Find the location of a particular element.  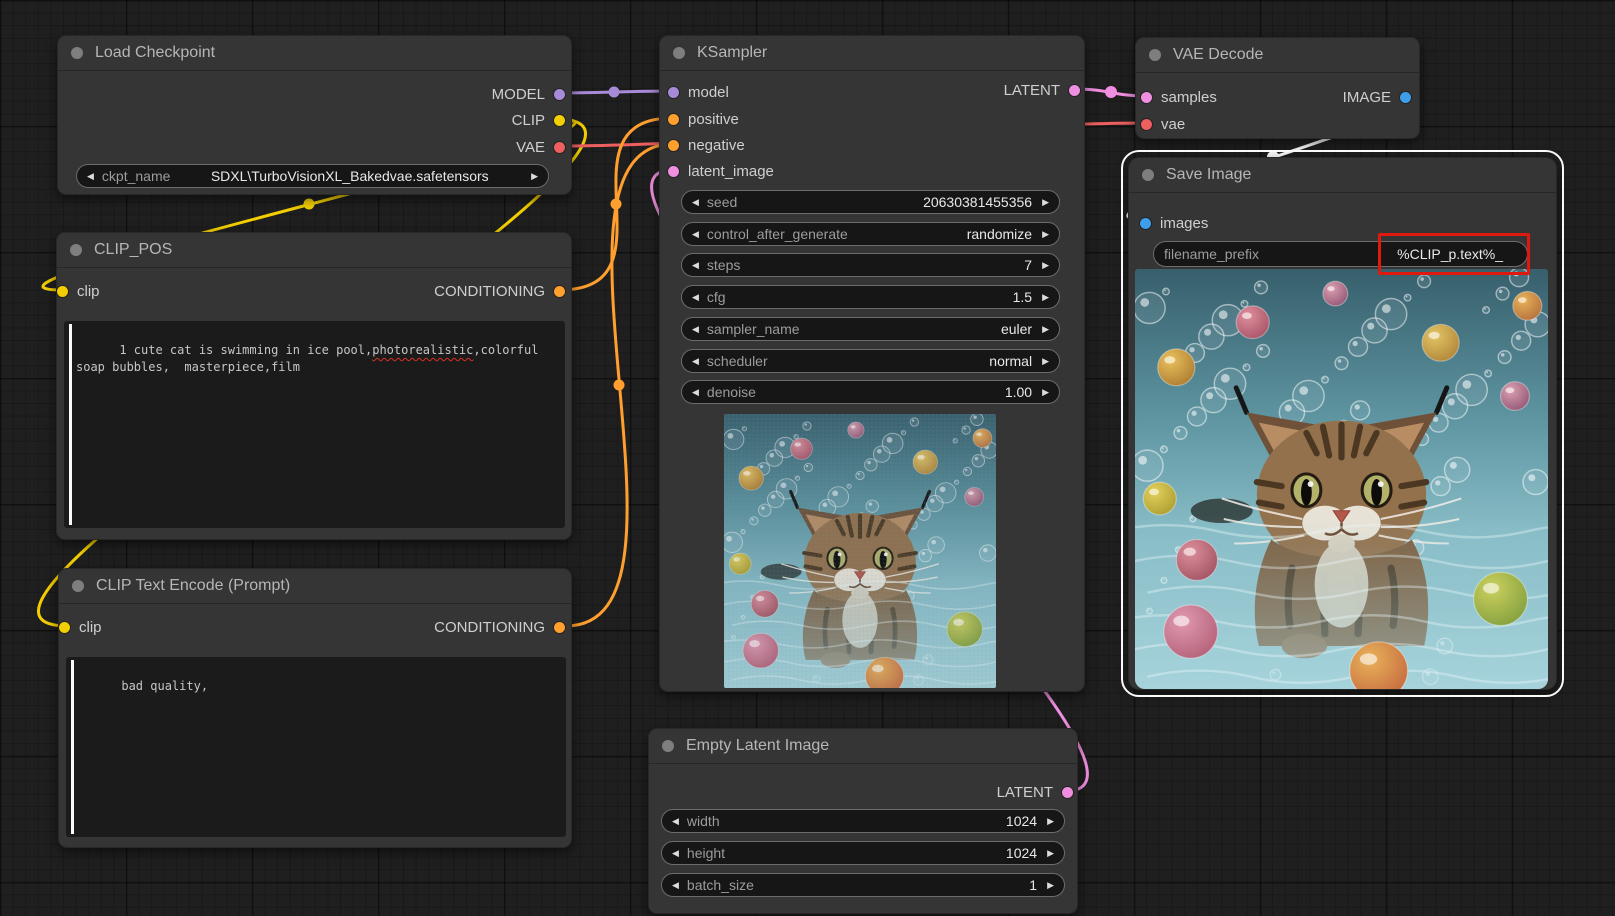

input-positive: positive is located at coordinates (703, 119).